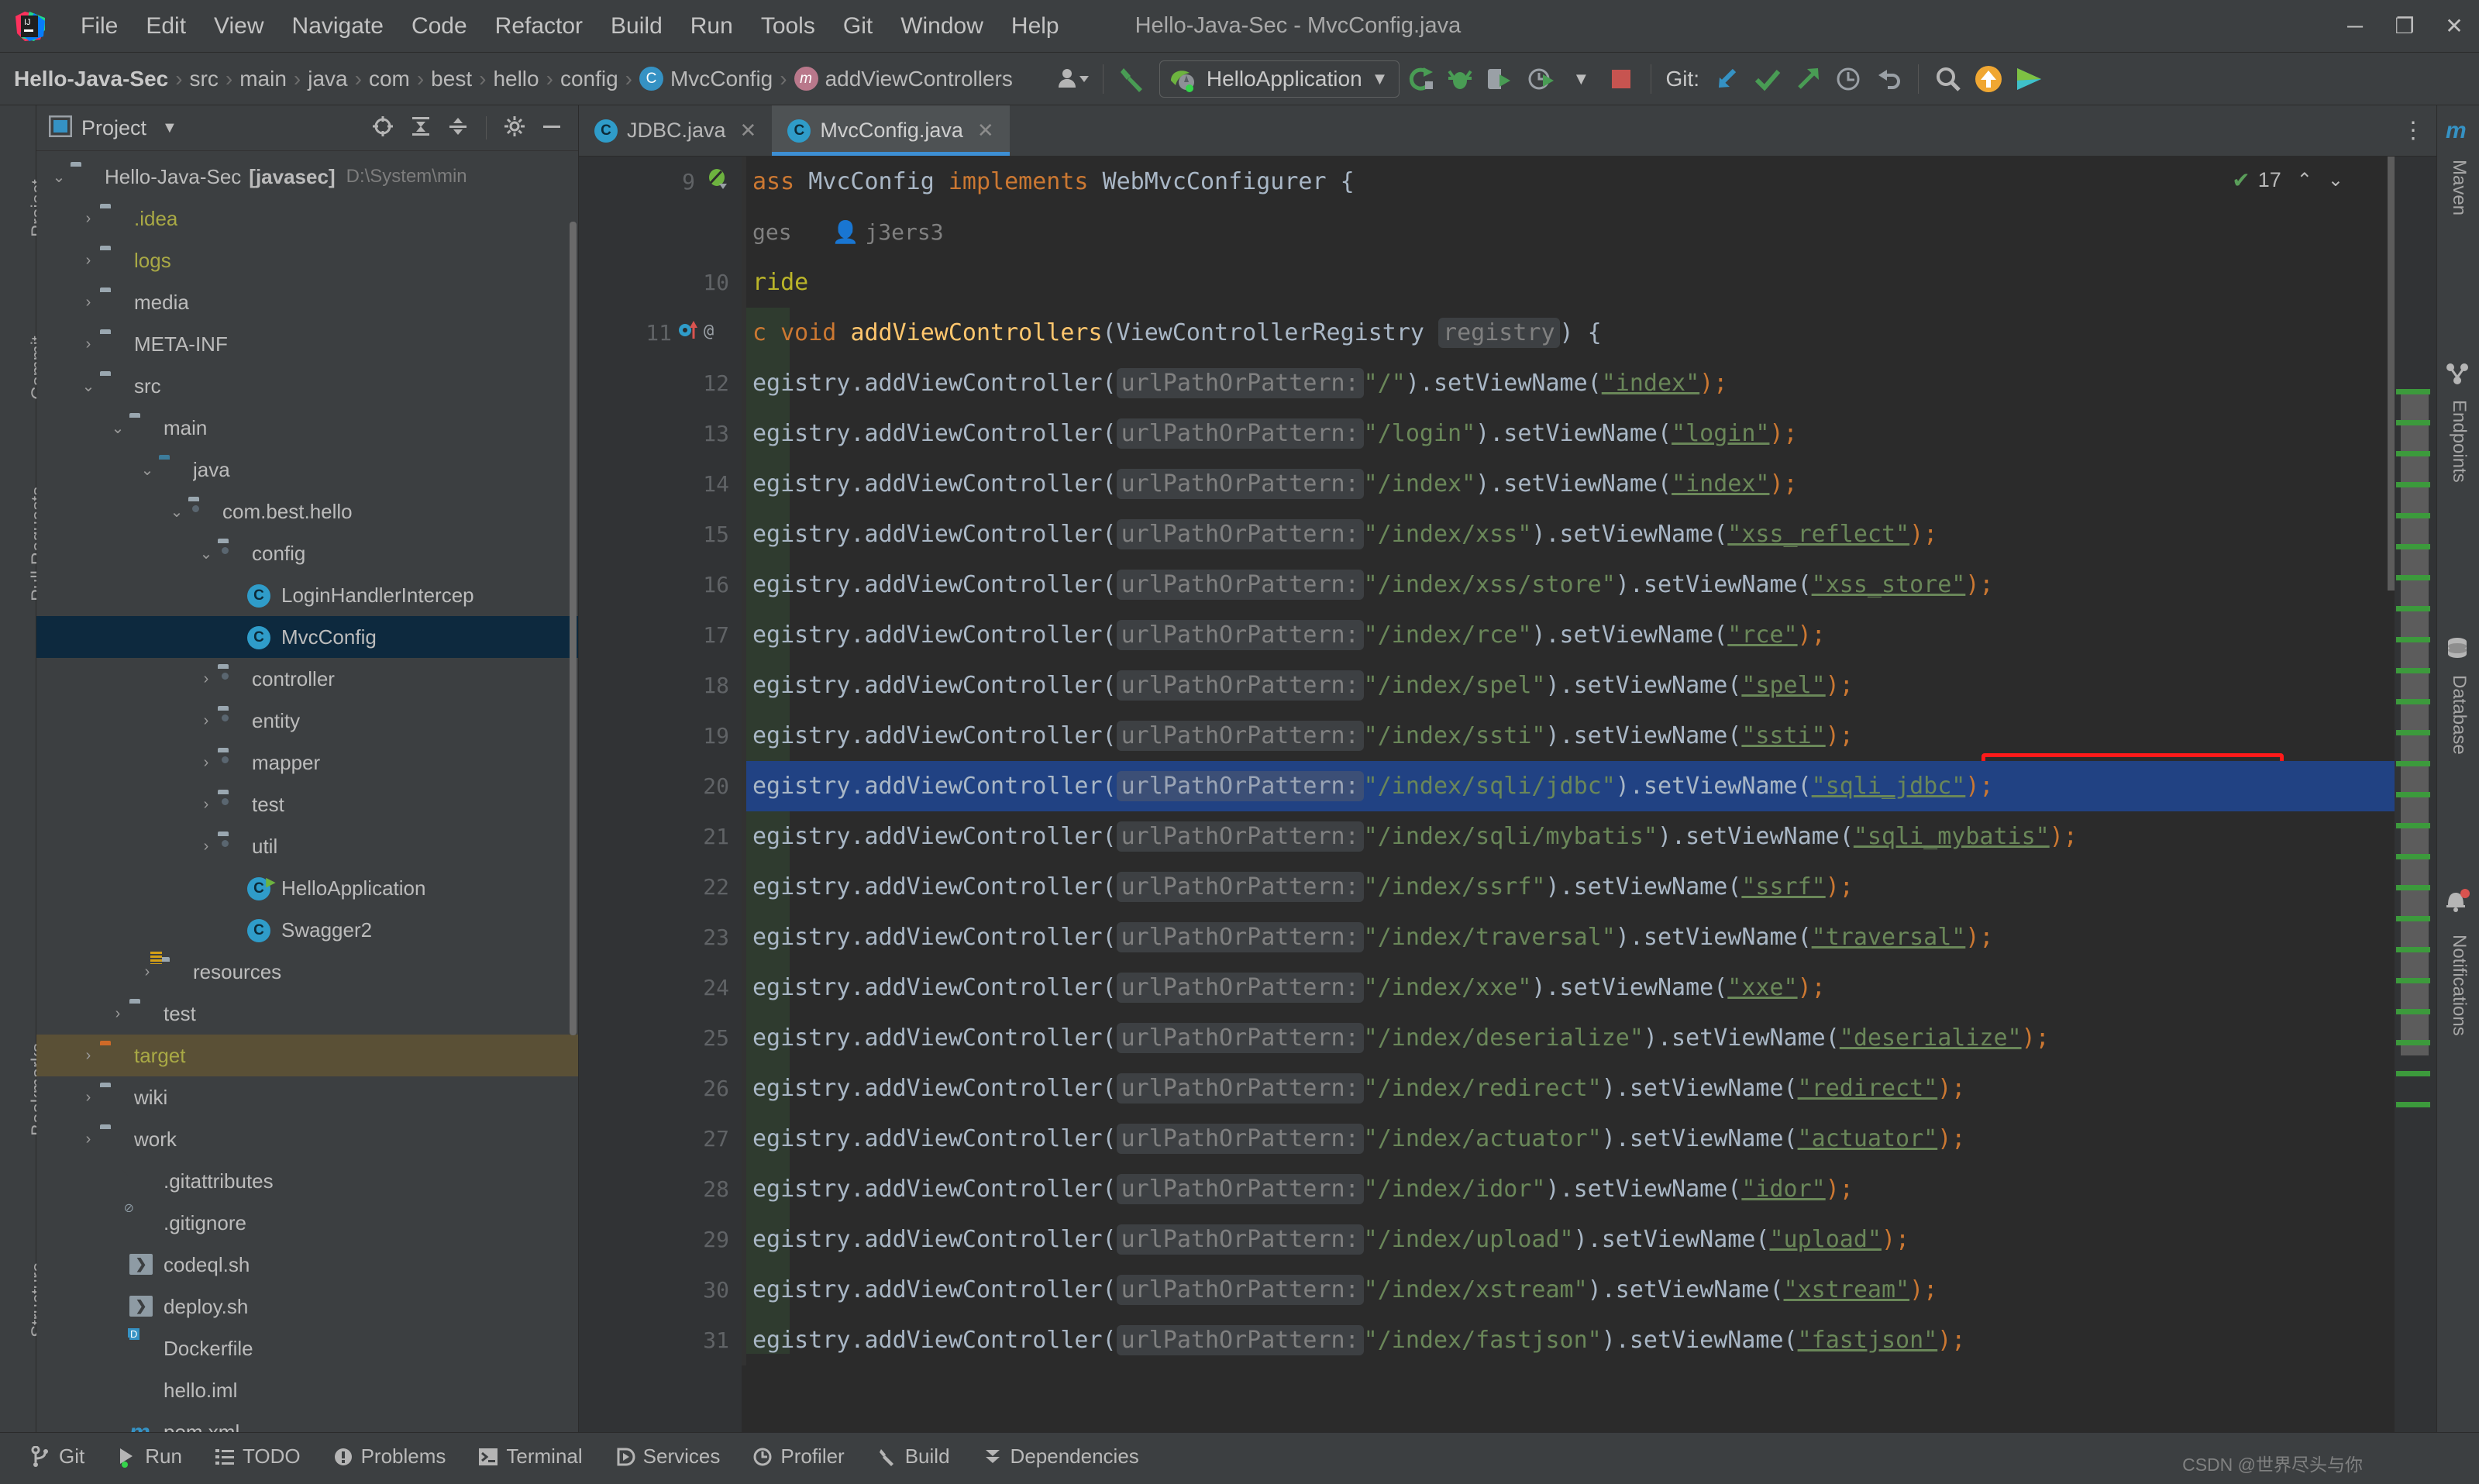  Describe the element at coordinates (2457, 902) in the screenshot. I see `notifications-bell-icon` at that location.